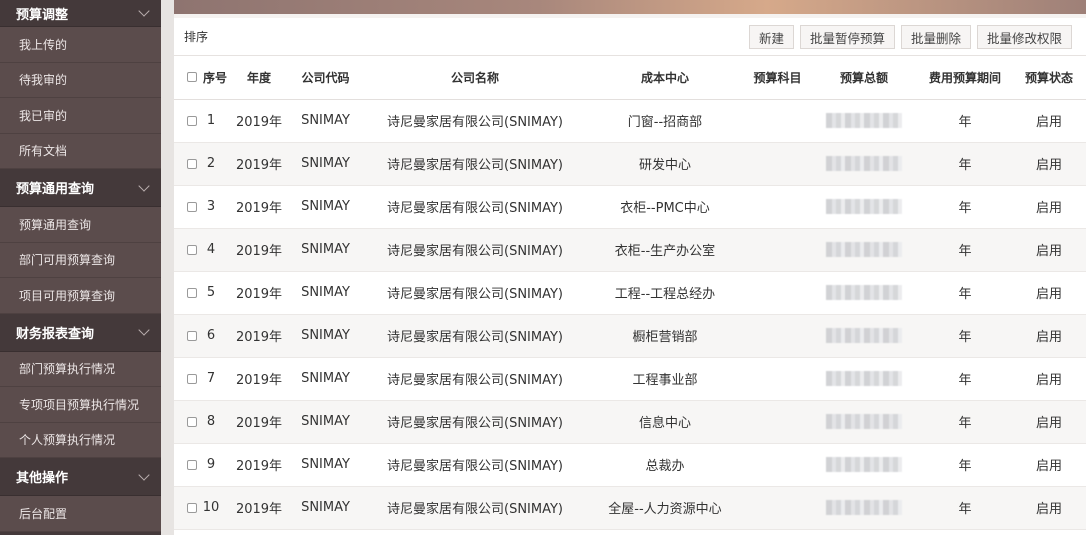 Image resolution: width=1086 pixels, height=535 pixels. I want to click on seq-cell: 1, so click(203, 121).